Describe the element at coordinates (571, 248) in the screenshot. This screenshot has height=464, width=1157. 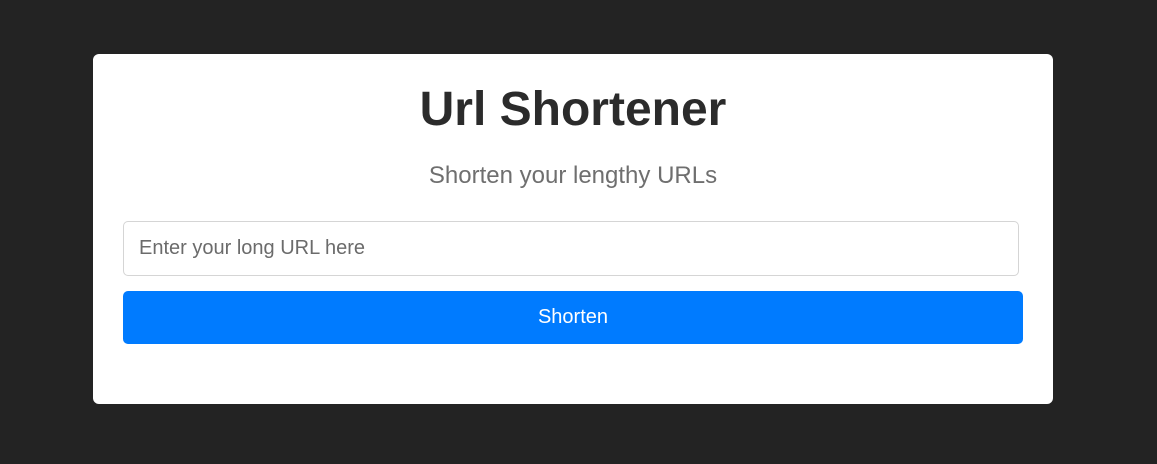
I see `long-url-input` at that location.